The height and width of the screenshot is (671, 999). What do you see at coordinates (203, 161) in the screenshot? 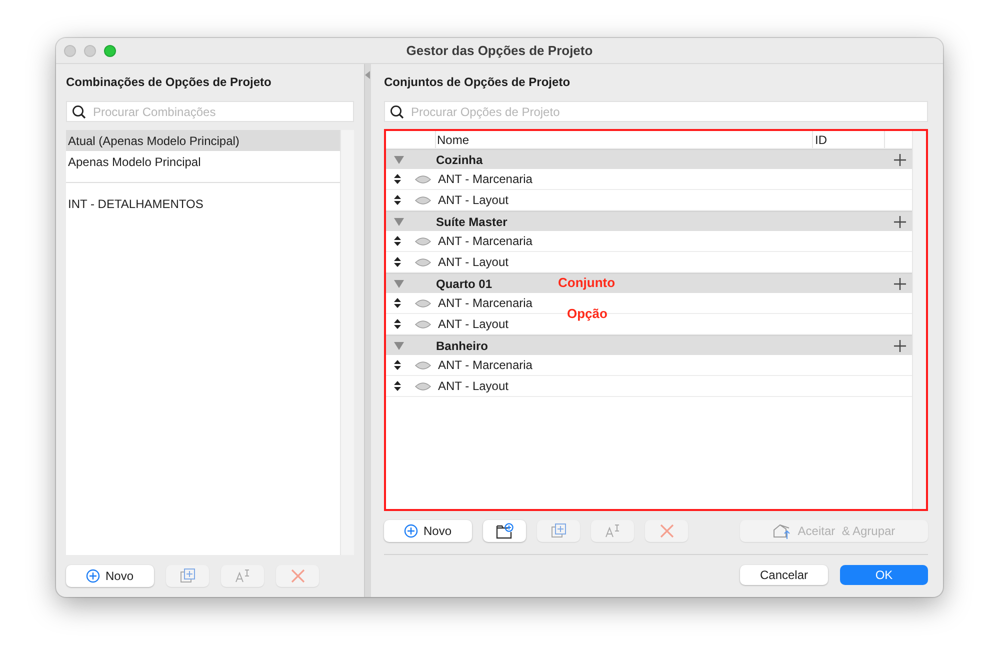
I see `list-item: Apenas Modelo Principal` at bounding box center [203, 161].